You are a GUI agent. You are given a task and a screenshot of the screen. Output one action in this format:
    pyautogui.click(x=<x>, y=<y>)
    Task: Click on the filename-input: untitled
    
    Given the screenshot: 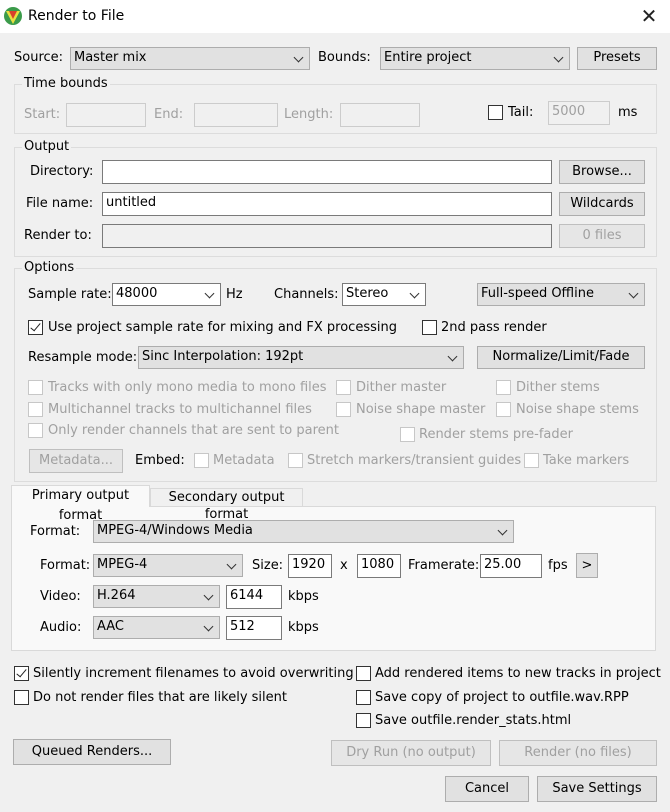 What is the action you would take?
    pyautogui.click(x=327, y=204)
    